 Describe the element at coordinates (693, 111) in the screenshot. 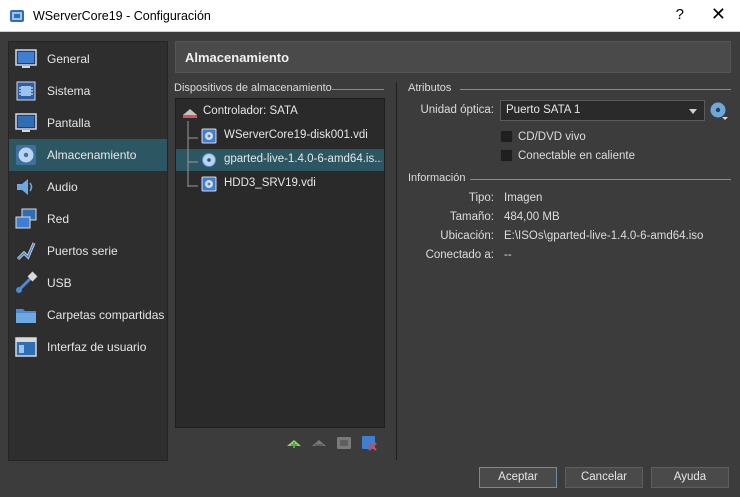

I see `chevron-down-icon` at that location.